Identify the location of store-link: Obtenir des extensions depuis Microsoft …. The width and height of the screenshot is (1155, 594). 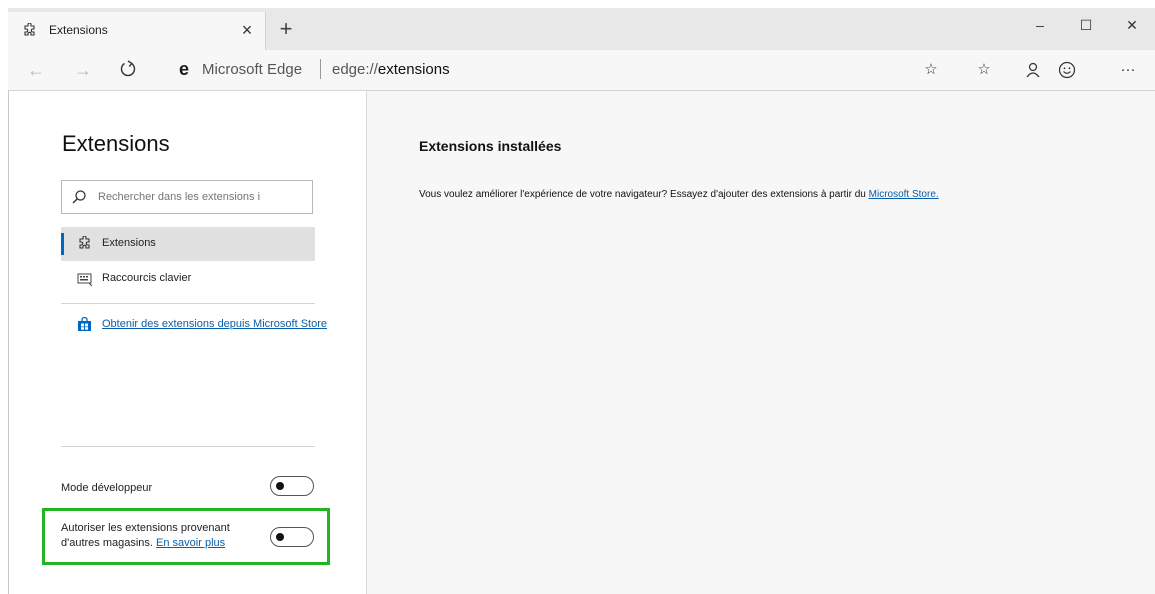
(214, 324).